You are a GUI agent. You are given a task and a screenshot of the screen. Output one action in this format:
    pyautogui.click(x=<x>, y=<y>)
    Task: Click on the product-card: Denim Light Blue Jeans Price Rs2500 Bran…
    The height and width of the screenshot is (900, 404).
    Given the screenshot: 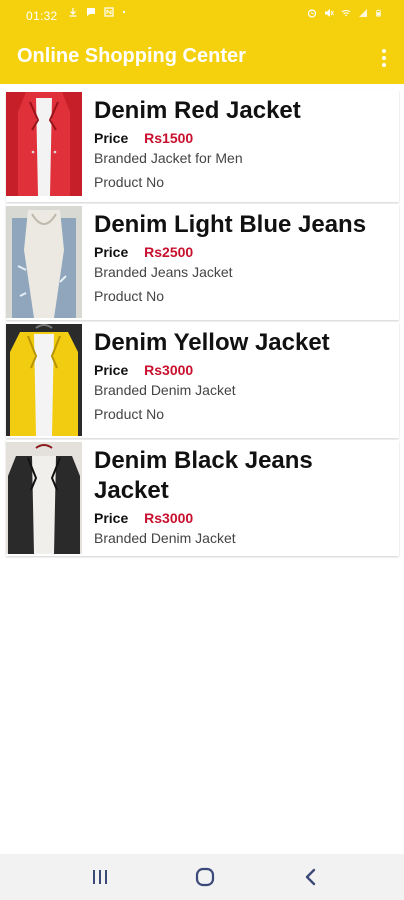 What is the action you would take?
    pyautogui.click(x=202, y=262)
    